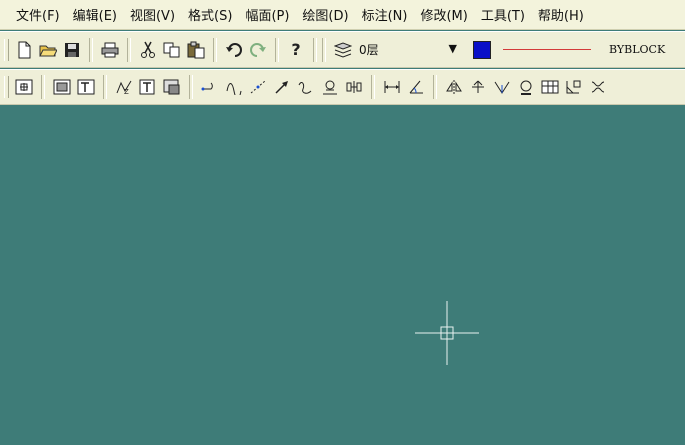 Image resolution: width=685 pixels, height=445 pixels. Describe the element at coordinates (296, 50) in the screenshot. I see `help-icon: ?` at that location.